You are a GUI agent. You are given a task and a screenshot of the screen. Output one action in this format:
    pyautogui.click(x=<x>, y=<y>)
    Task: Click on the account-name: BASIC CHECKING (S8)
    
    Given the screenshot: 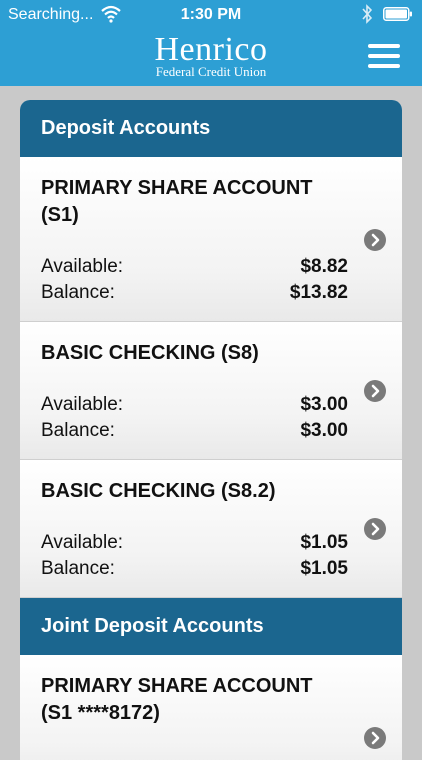 What is the action you would take?
    pyautogui.click(x=191, y=353)
    